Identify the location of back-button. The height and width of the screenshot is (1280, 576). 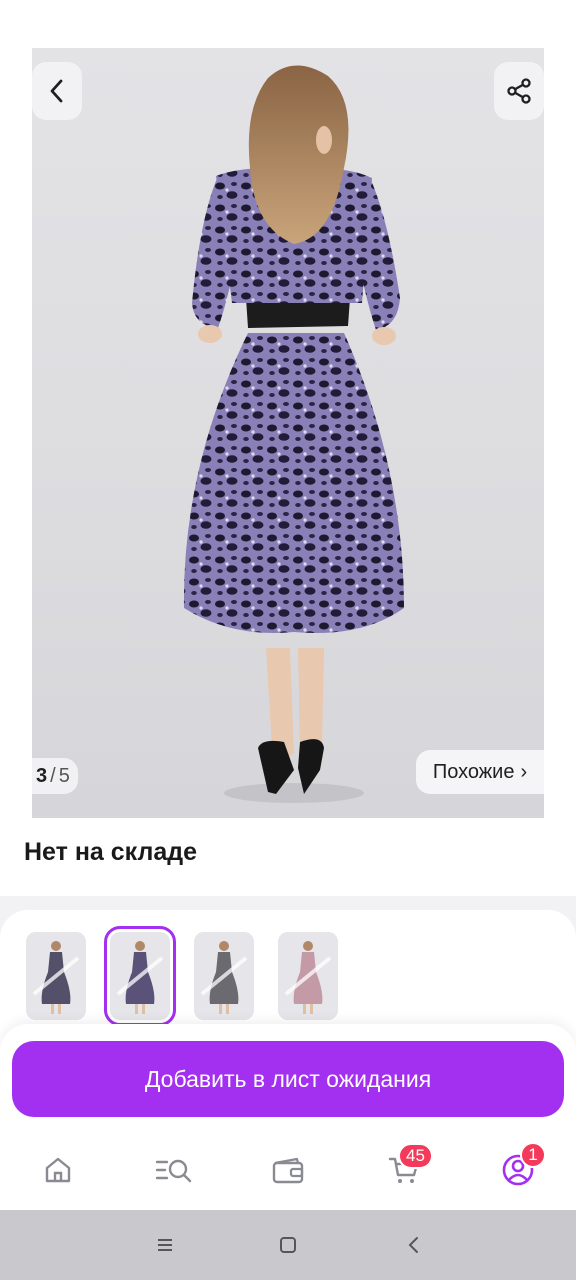
(57, 91).